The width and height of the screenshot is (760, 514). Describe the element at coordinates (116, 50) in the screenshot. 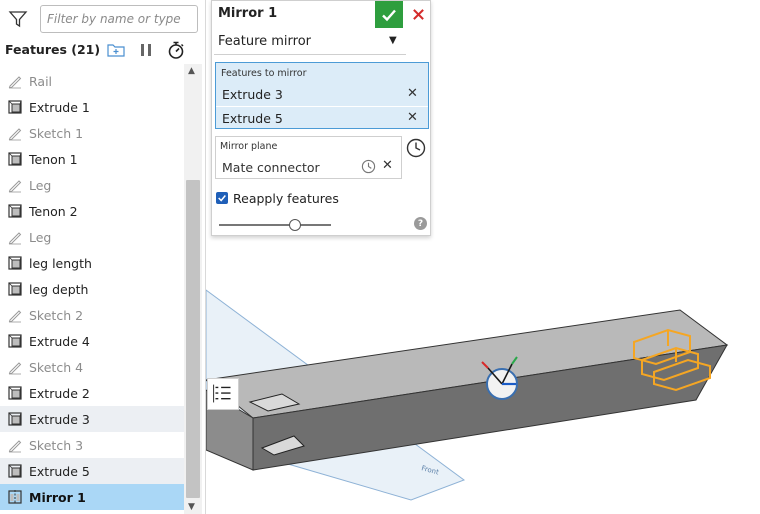

I see `add-folder-icon` at that location.